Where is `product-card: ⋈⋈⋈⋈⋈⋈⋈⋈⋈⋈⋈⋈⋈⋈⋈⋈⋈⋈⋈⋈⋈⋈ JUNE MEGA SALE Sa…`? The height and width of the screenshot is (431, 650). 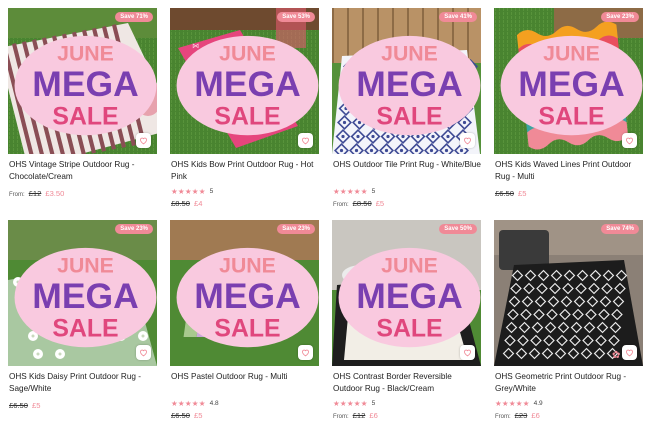 product-card: ⋈⋈⋈⋈⋈⋈⋈⋈⋈⋈⋈⋈⋈⋈⋈⋈⋈⋈⋈⋈⋈⋈ JUNE MEGA SALE Sa… is located at coordinates (244, 111).